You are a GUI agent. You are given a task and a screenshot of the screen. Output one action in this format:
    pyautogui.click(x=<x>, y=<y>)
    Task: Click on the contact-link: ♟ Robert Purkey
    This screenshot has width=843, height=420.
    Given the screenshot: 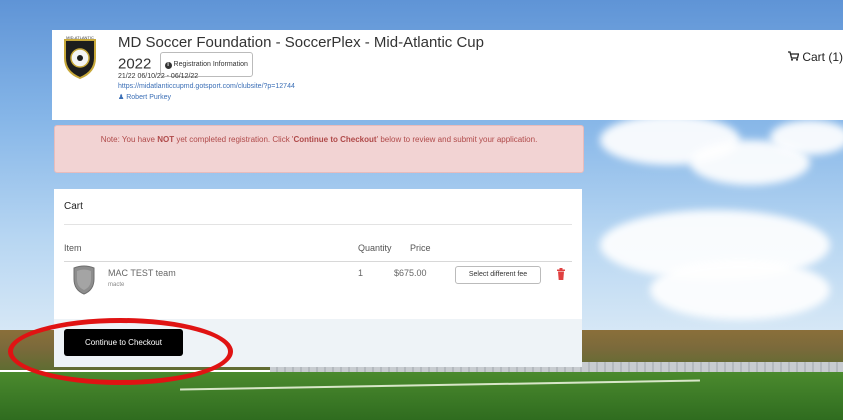 What is the action you would take?
    pyautogui.click(x=144, y=97)
    